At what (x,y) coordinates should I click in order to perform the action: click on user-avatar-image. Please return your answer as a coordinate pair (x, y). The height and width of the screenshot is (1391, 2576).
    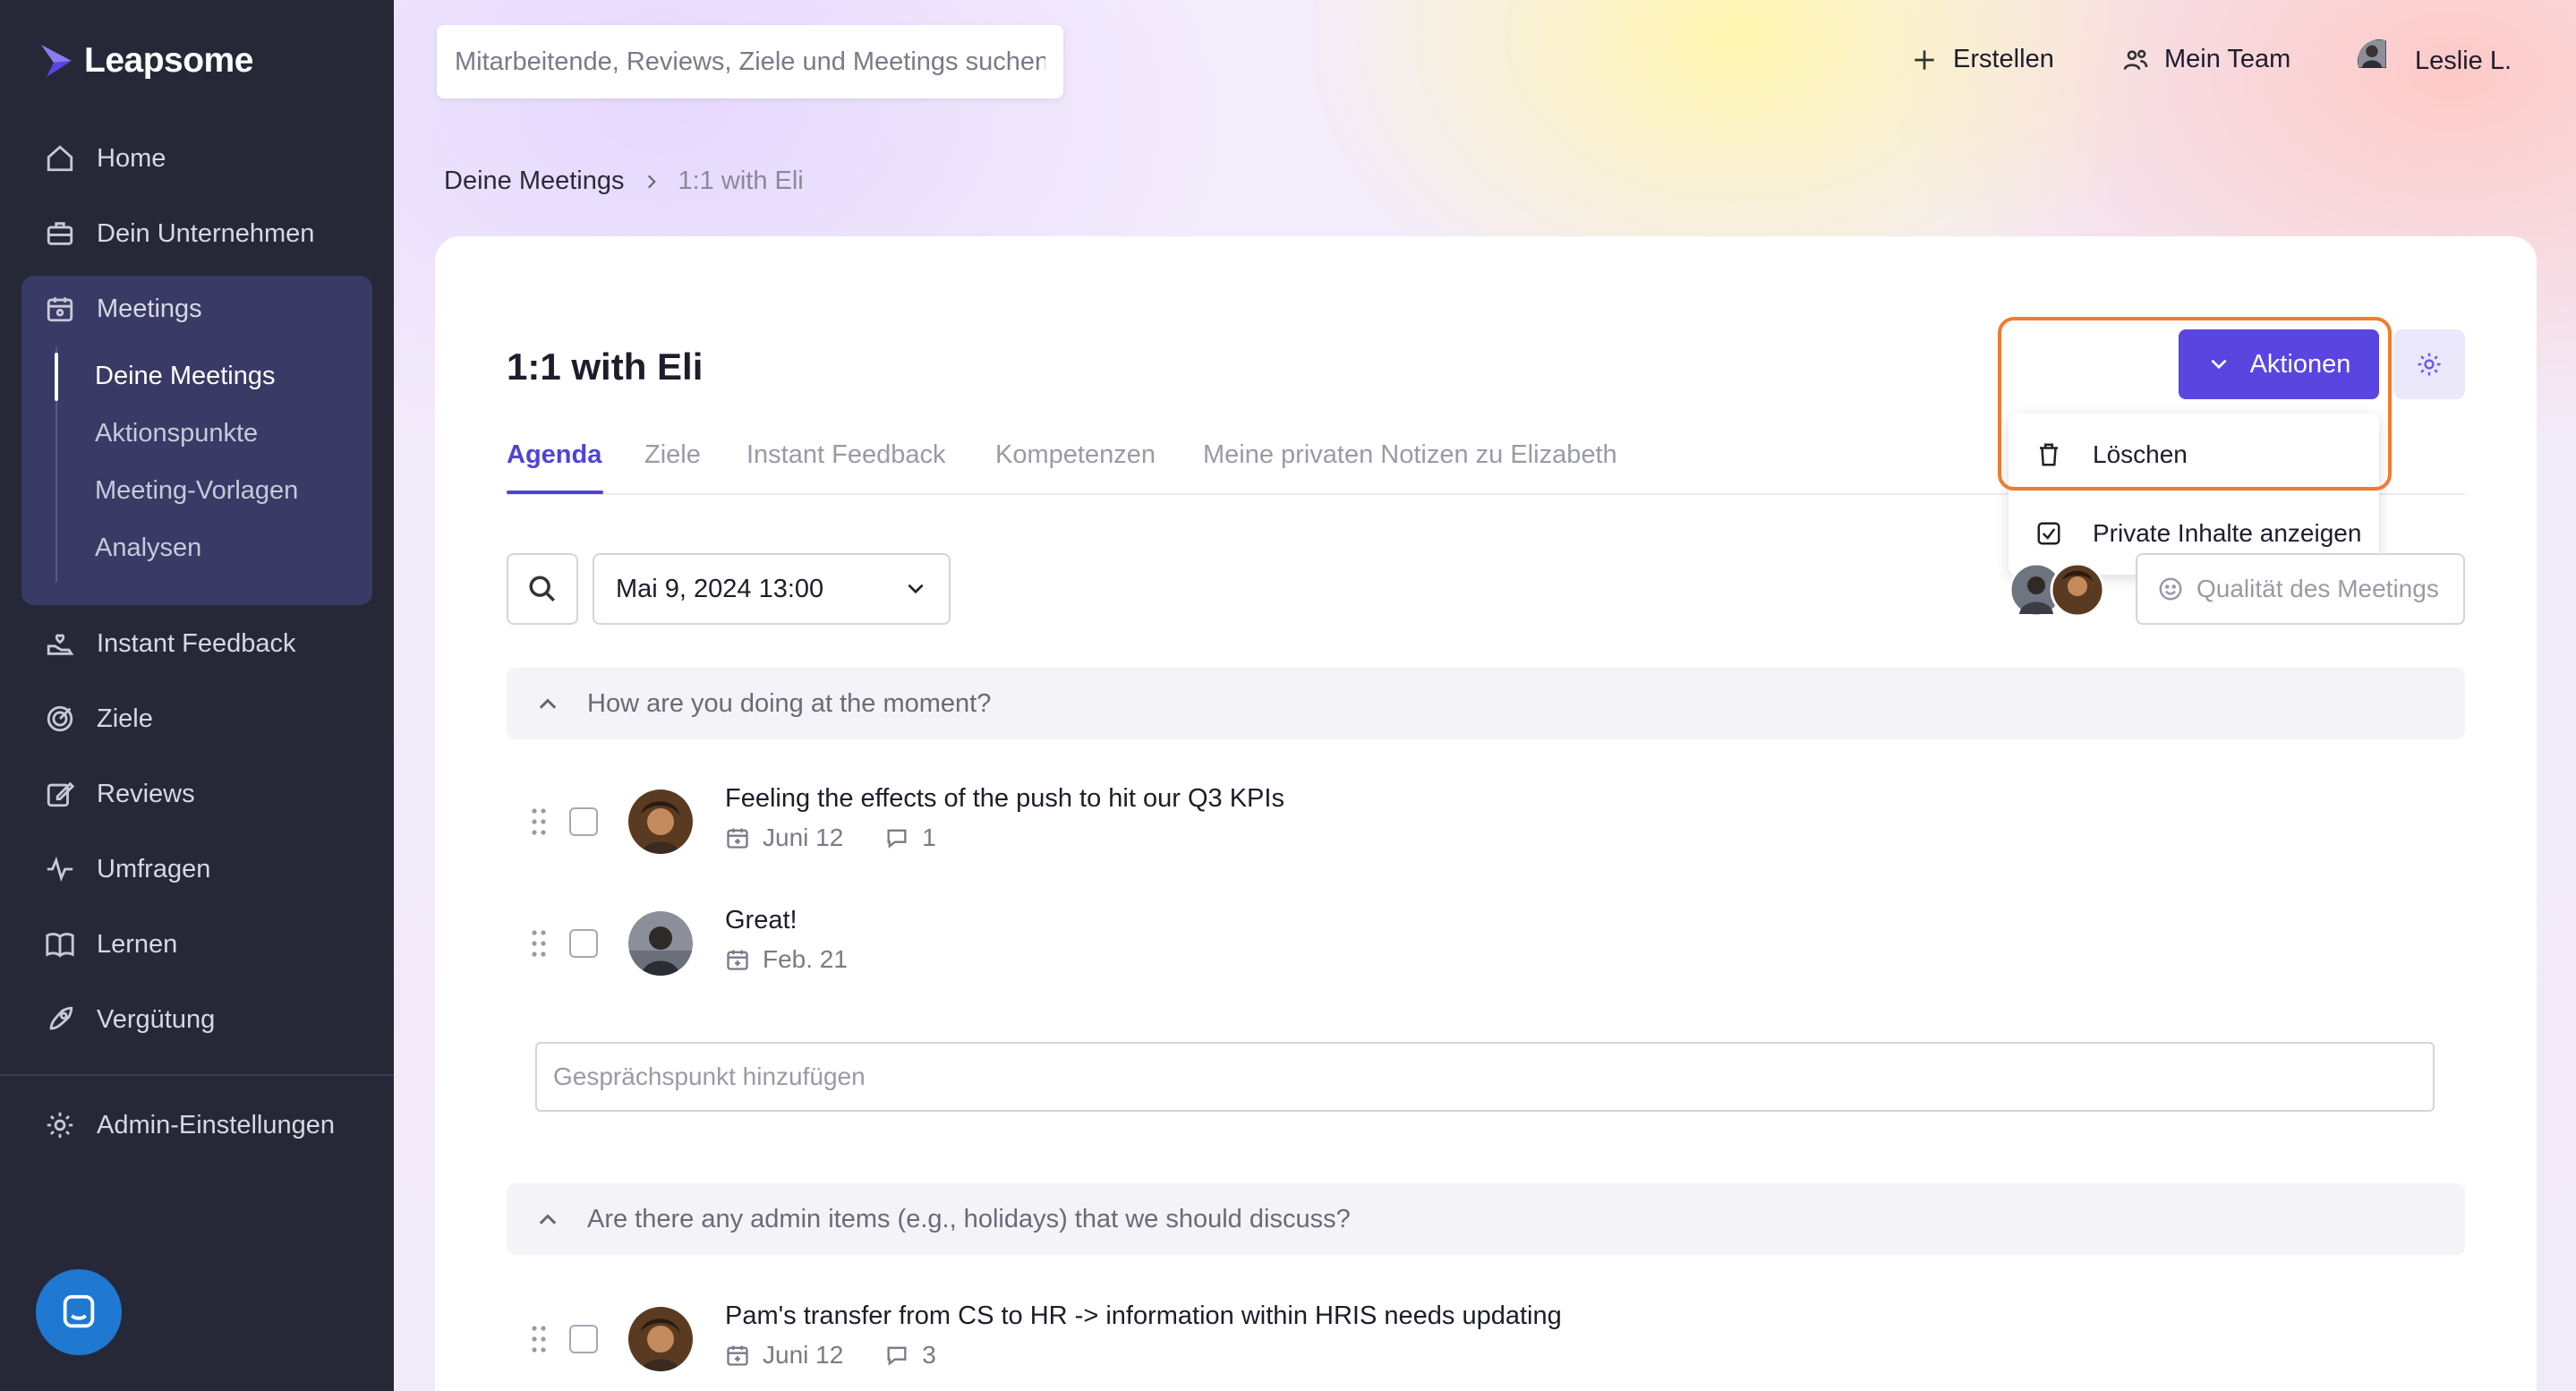
    Looking at the image, I should click on (2372, 54).